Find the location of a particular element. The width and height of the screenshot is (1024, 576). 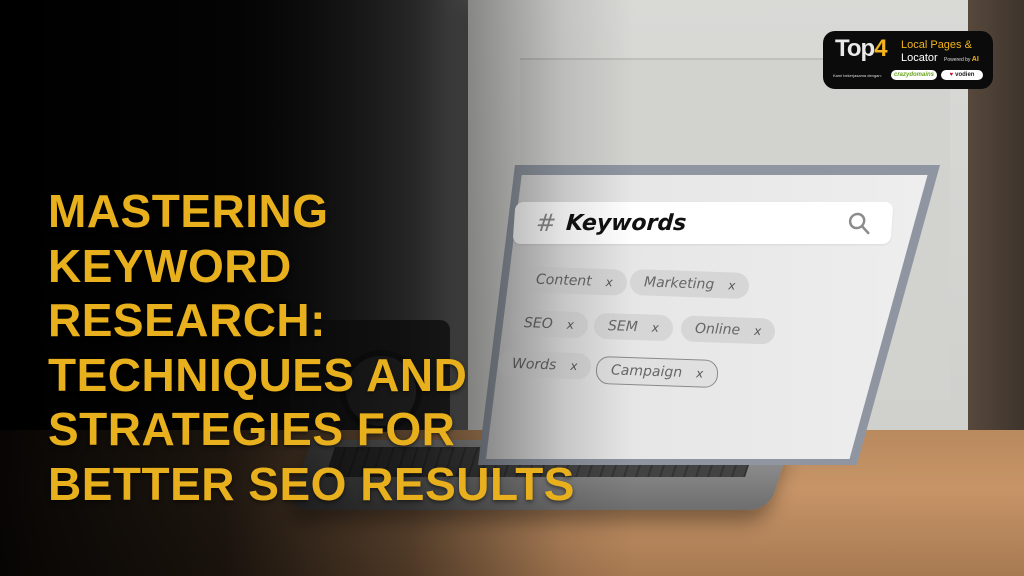

brand-tagline-2: Locator is located at coordinates (919, 58).